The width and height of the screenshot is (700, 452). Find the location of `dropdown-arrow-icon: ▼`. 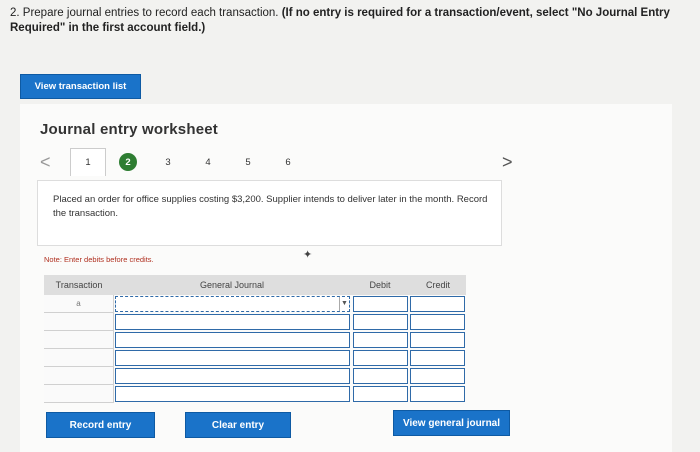

dropdown-arrow-icon: ▼ is located at coordinates (344, 304).